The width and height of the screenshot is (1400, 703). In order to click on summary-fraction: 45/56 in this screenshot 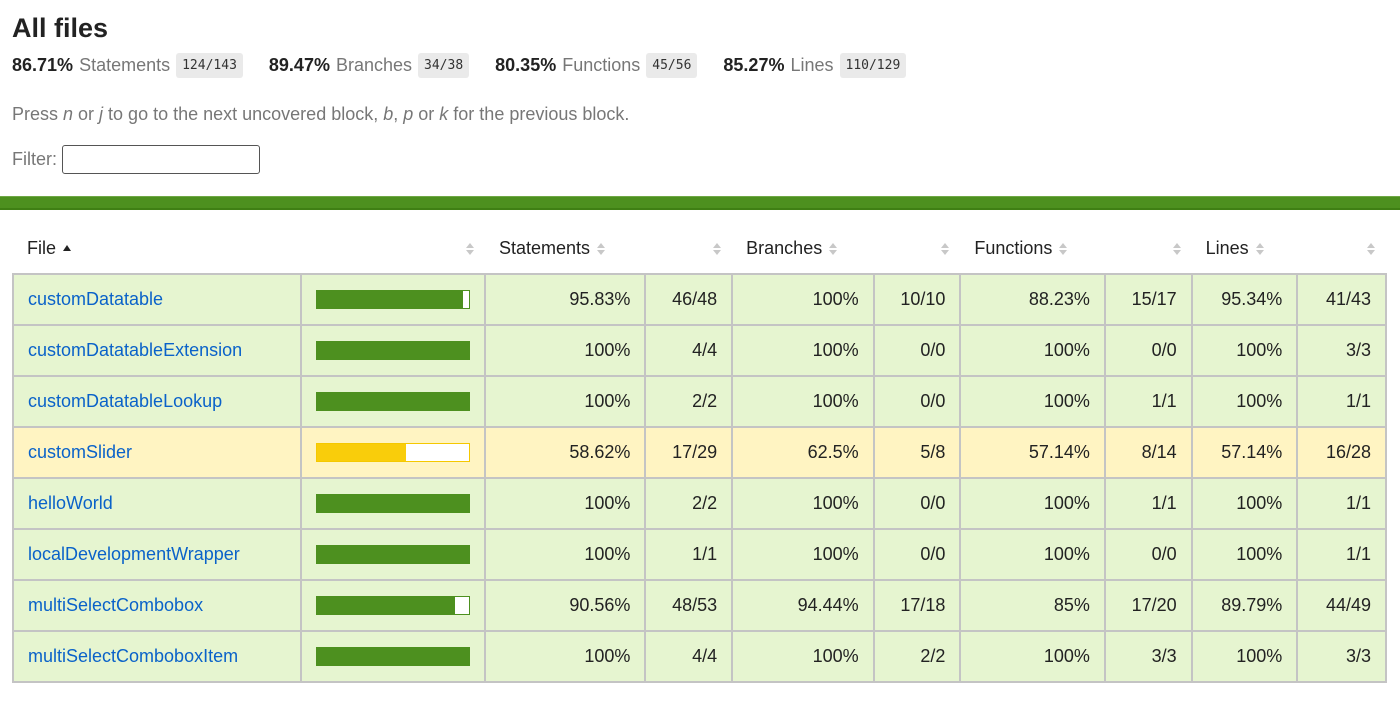, I will do `click(672, 65)`.